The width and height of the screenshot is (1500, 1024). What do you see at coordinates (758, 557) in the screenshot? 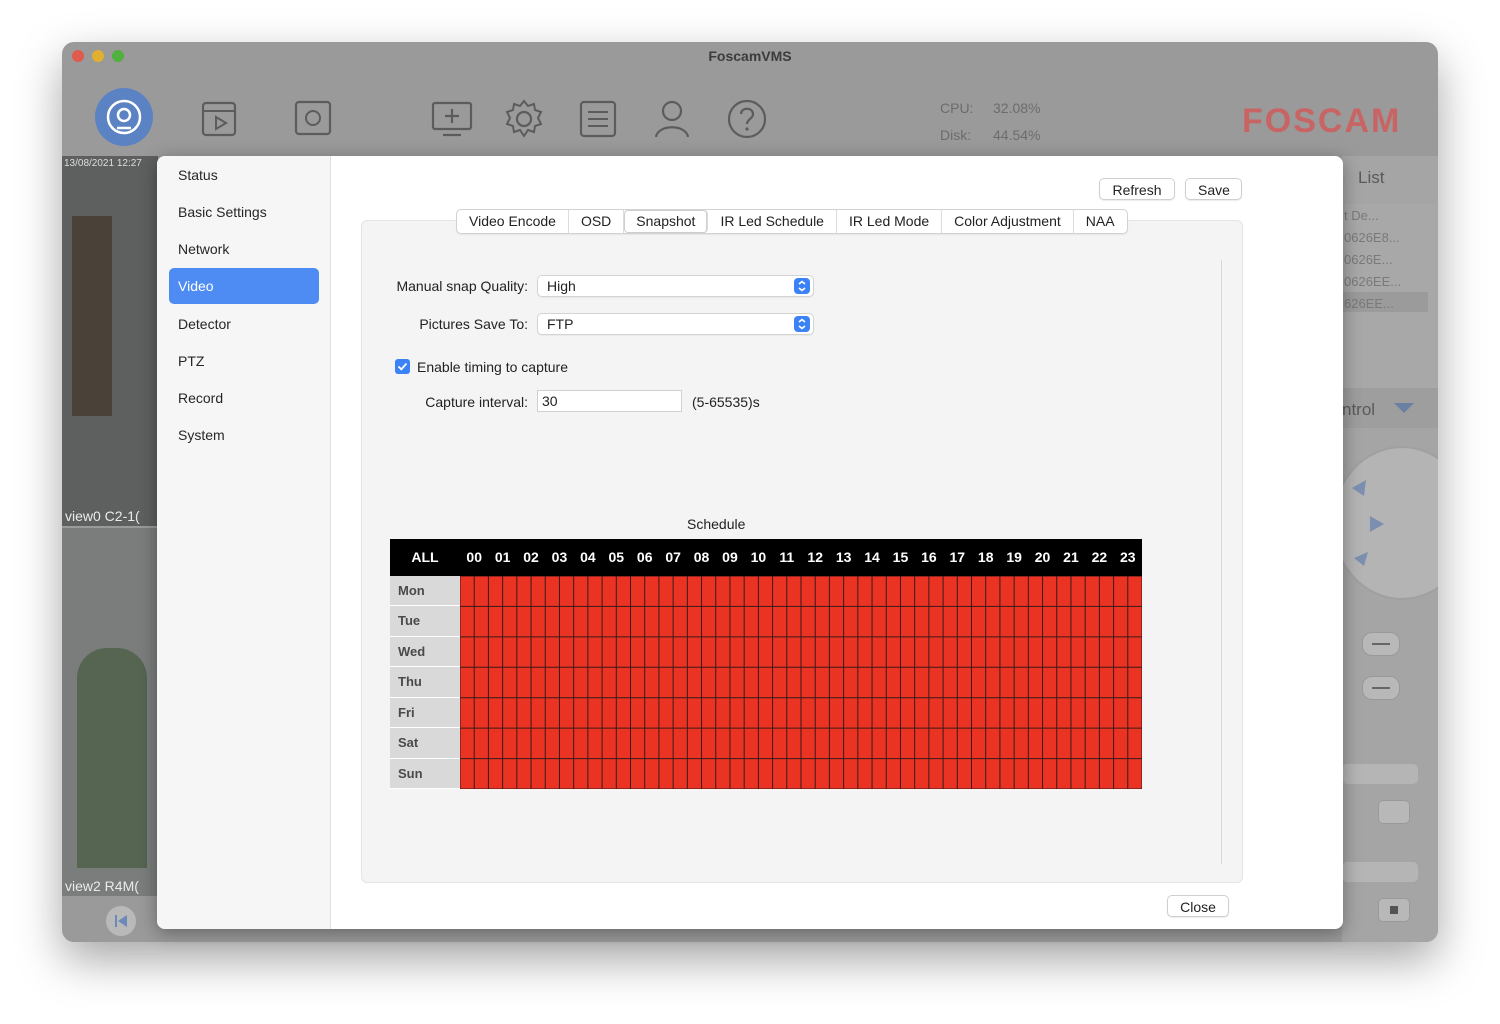
I see `schedule-hour-10: 10` at bounding box center [758, 557].